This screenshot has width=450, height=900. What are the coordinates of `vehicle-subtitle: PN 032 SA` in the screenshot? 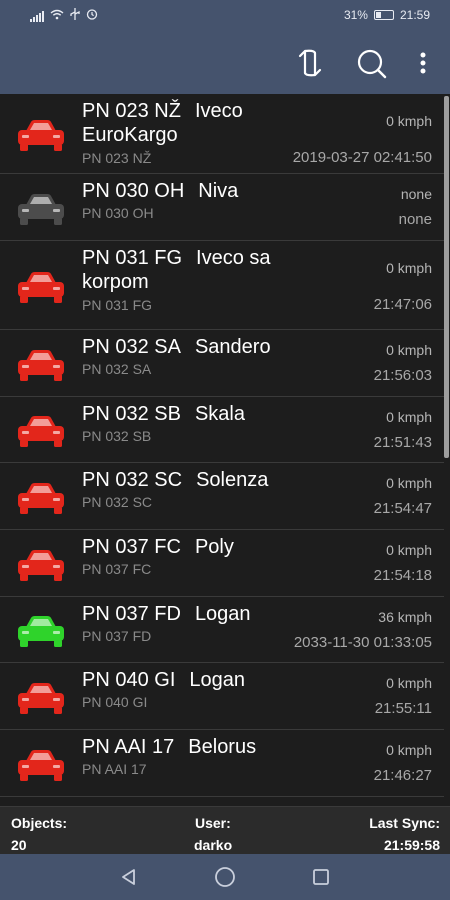 It's located at (117, 369).